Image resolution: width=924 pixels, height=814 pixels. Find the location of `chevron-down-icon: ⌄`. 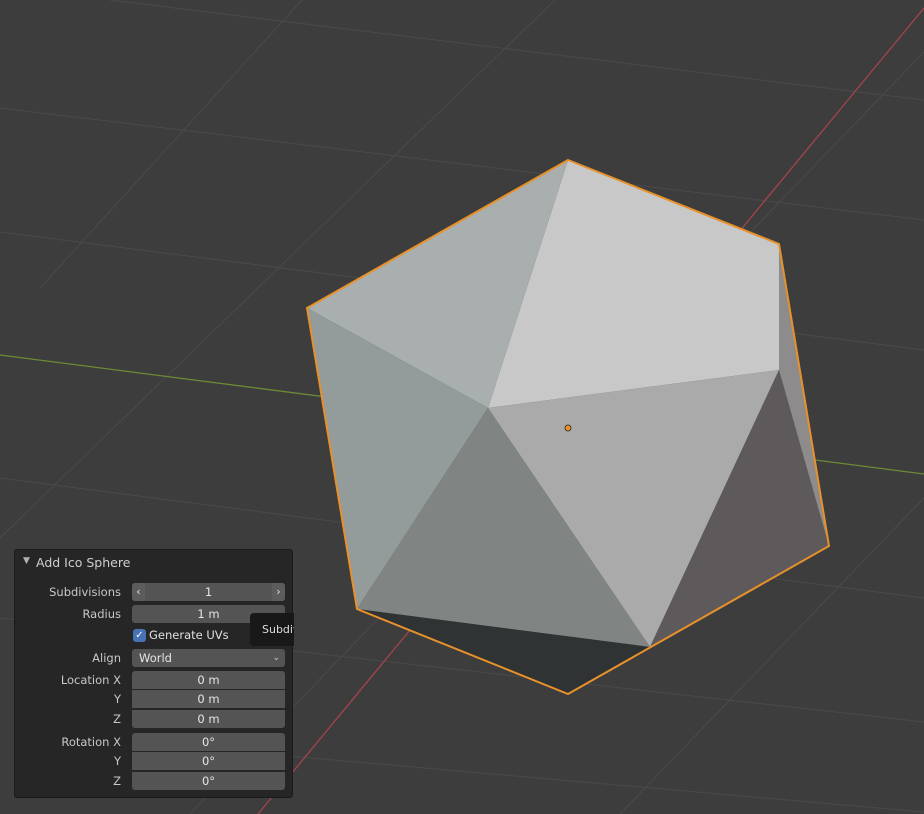

chevron-down-icon: ⌄ is located at coordinates (276, 658).